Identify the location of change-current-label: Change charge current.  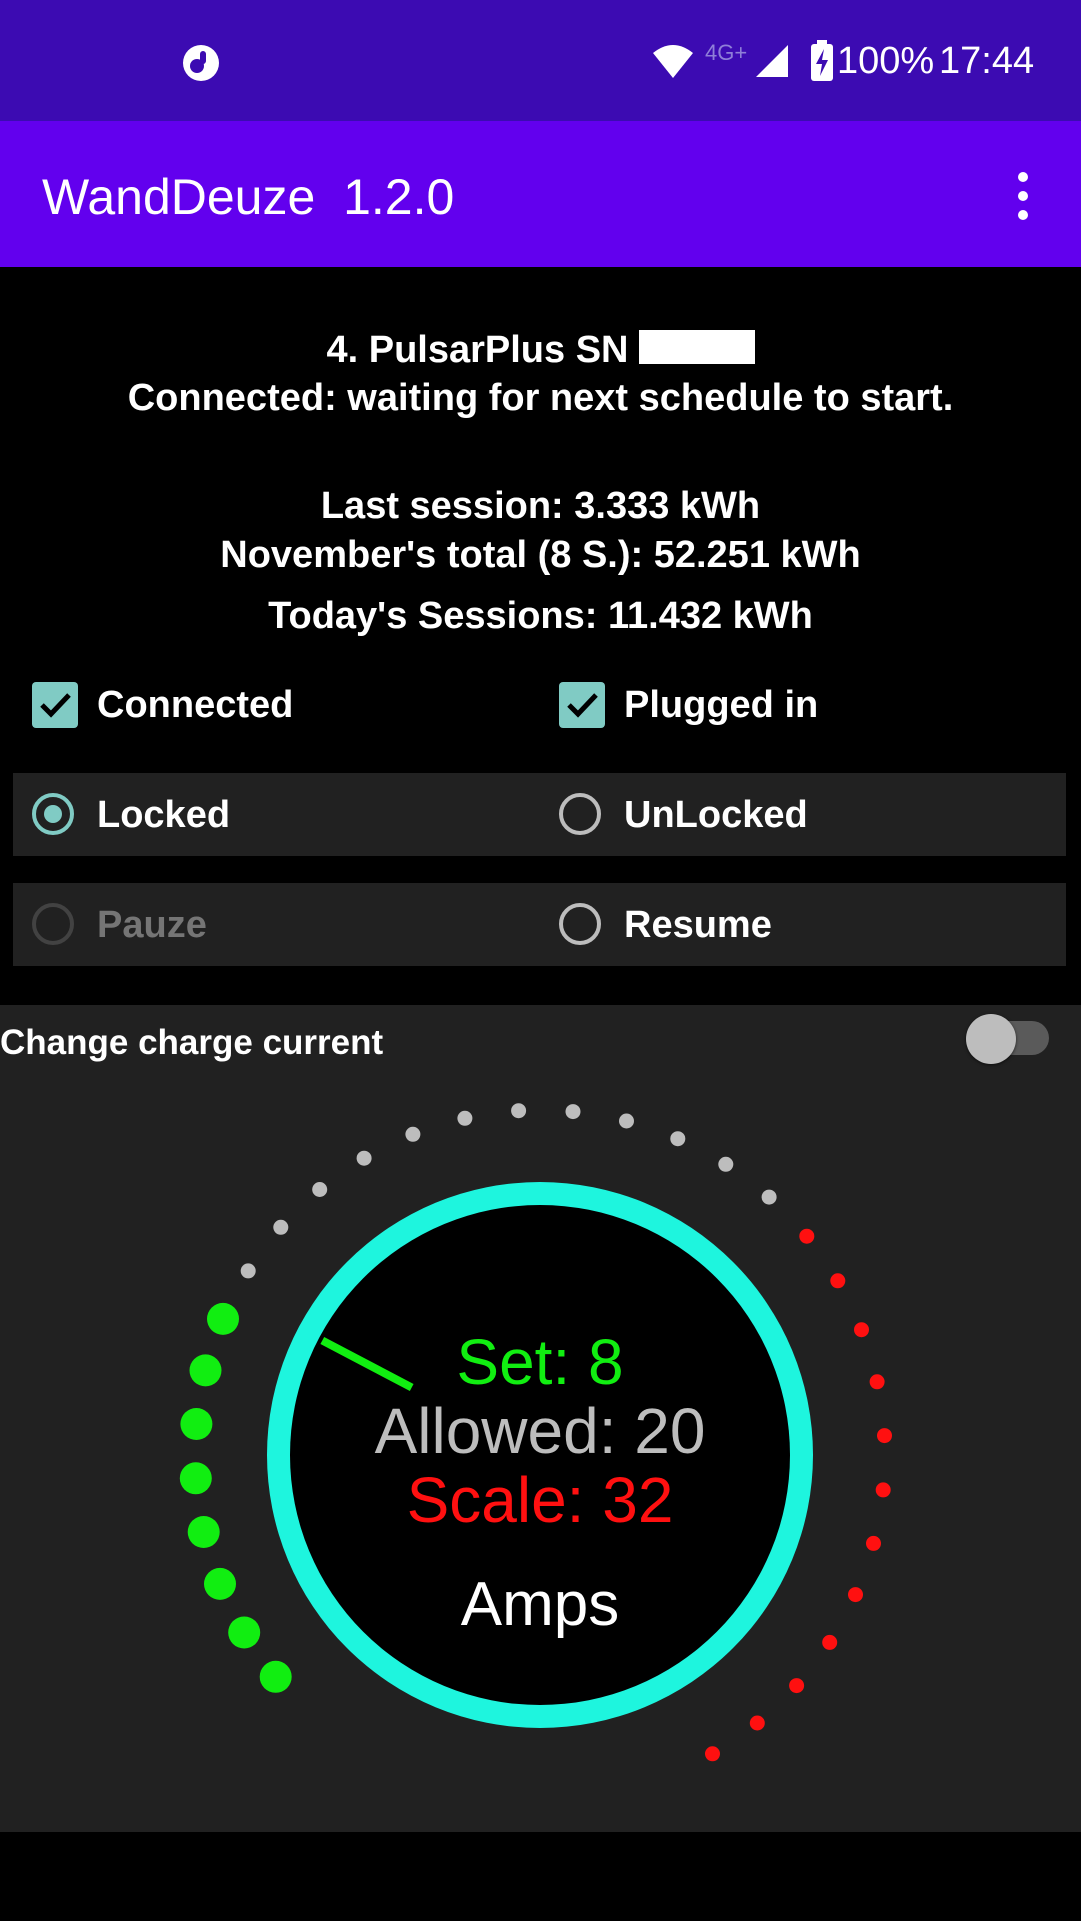
(192, 1042).